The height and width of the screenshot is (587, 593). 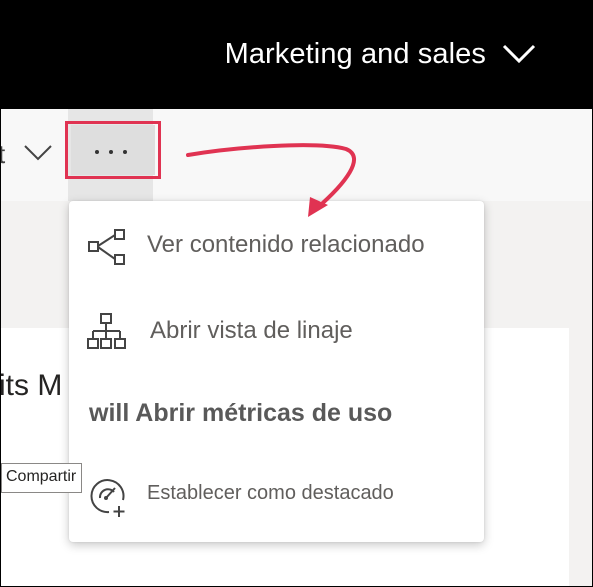 I want to click on menu-item-open-lineage: Abrir vista de linaje, so click(x=276, y=332).